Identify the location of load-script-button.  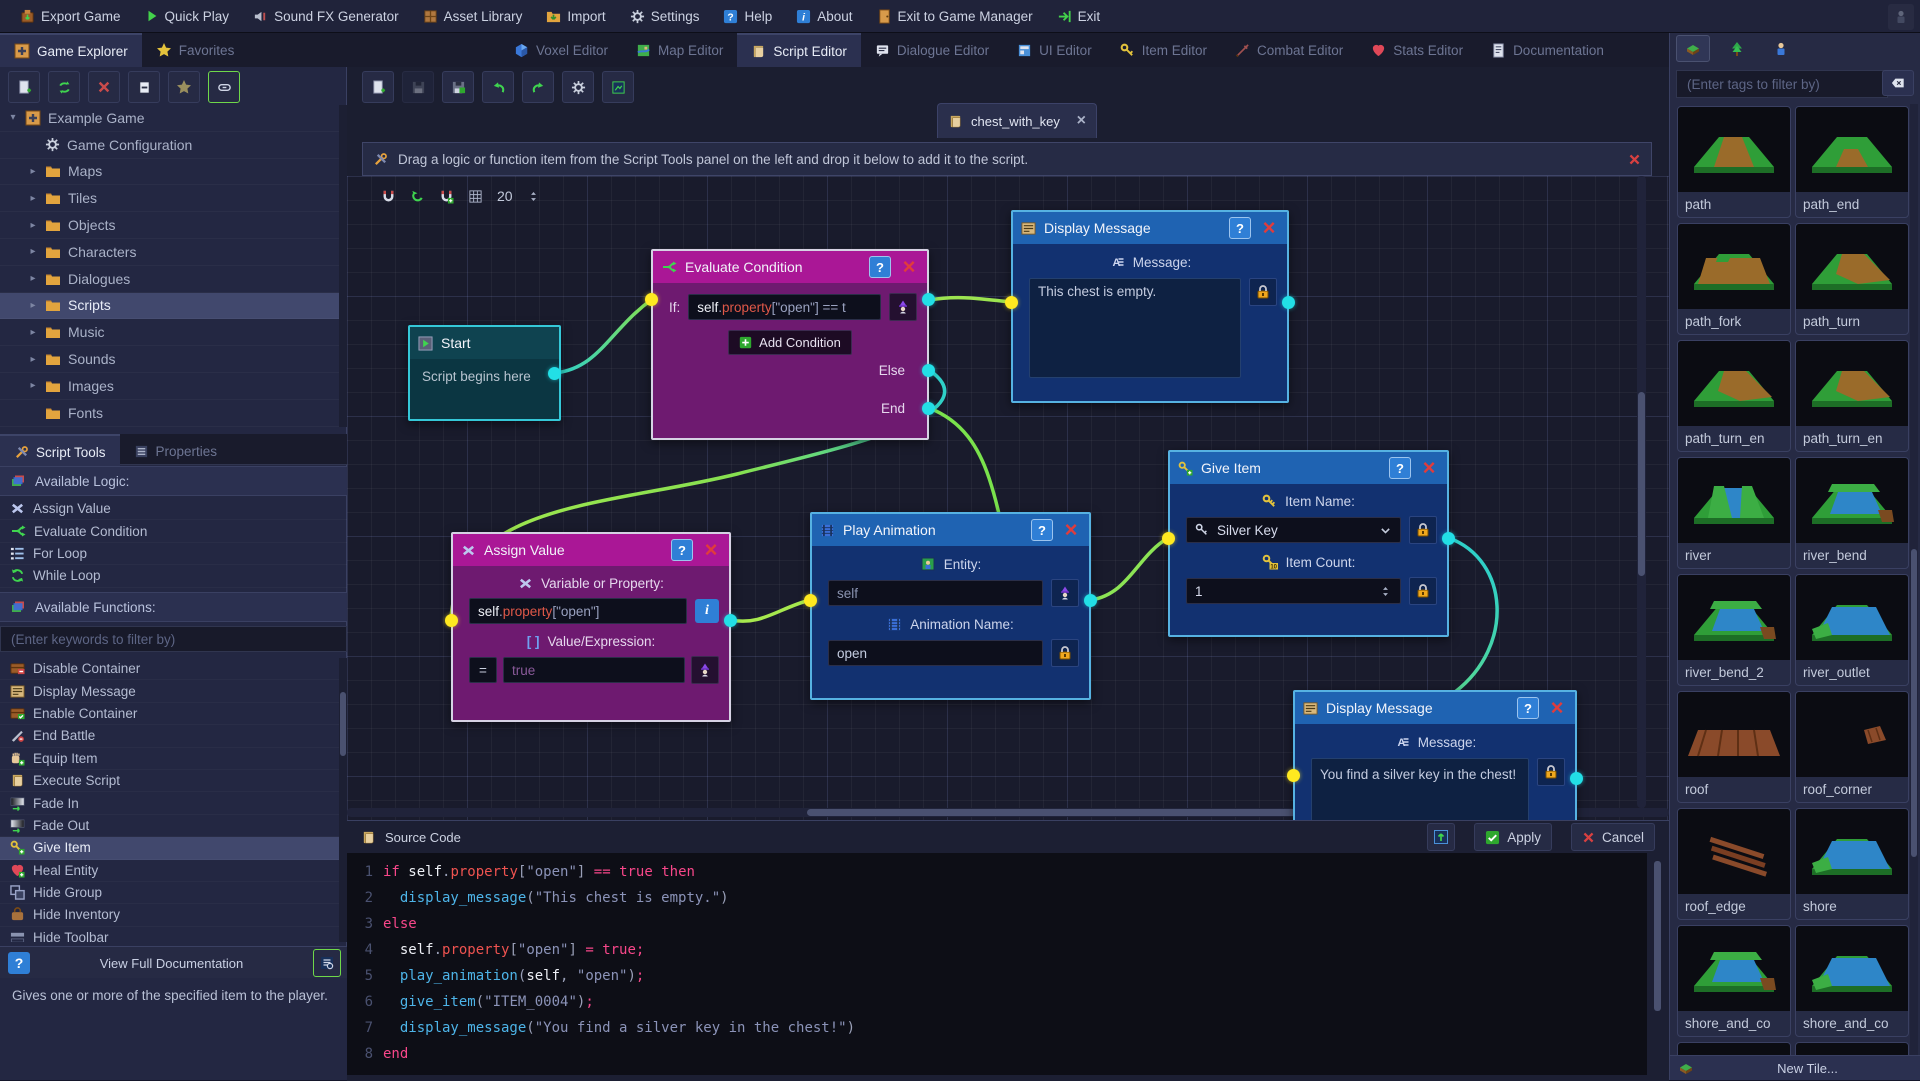
(1441, 837).